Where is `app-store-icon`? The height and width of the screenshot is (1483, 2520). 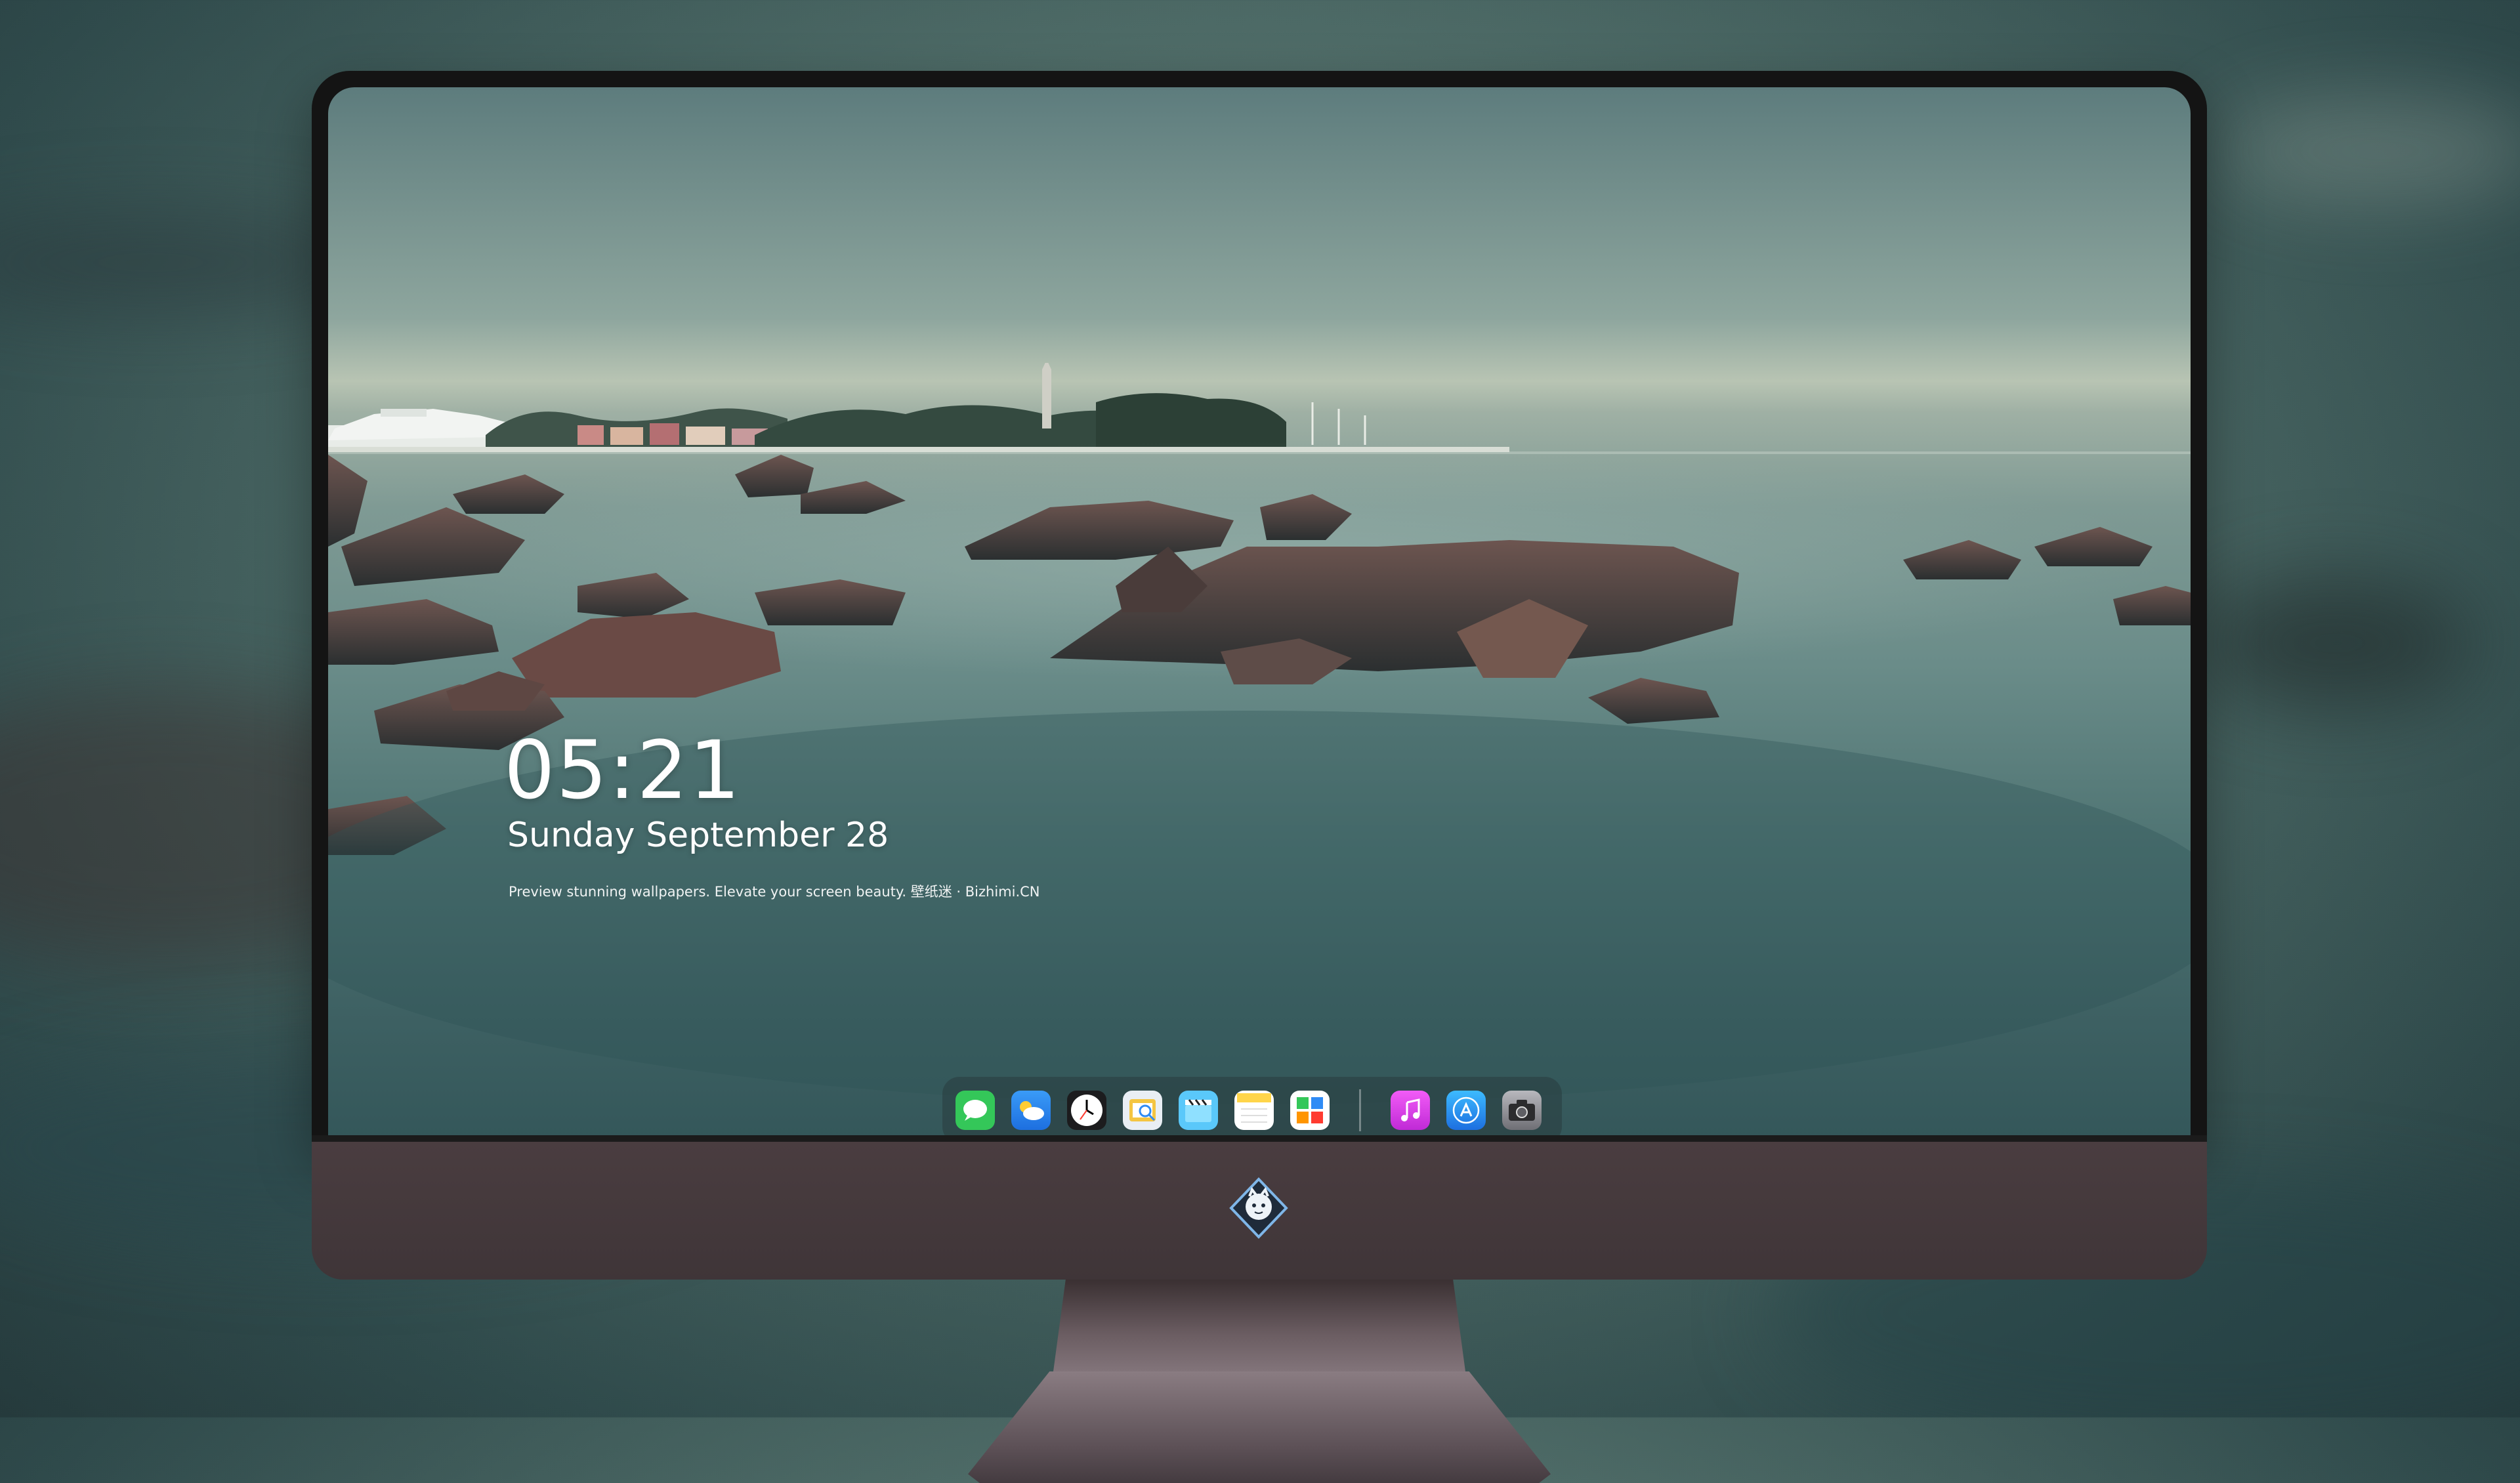
app-store-icon is located at coordinates (1466, 1110).